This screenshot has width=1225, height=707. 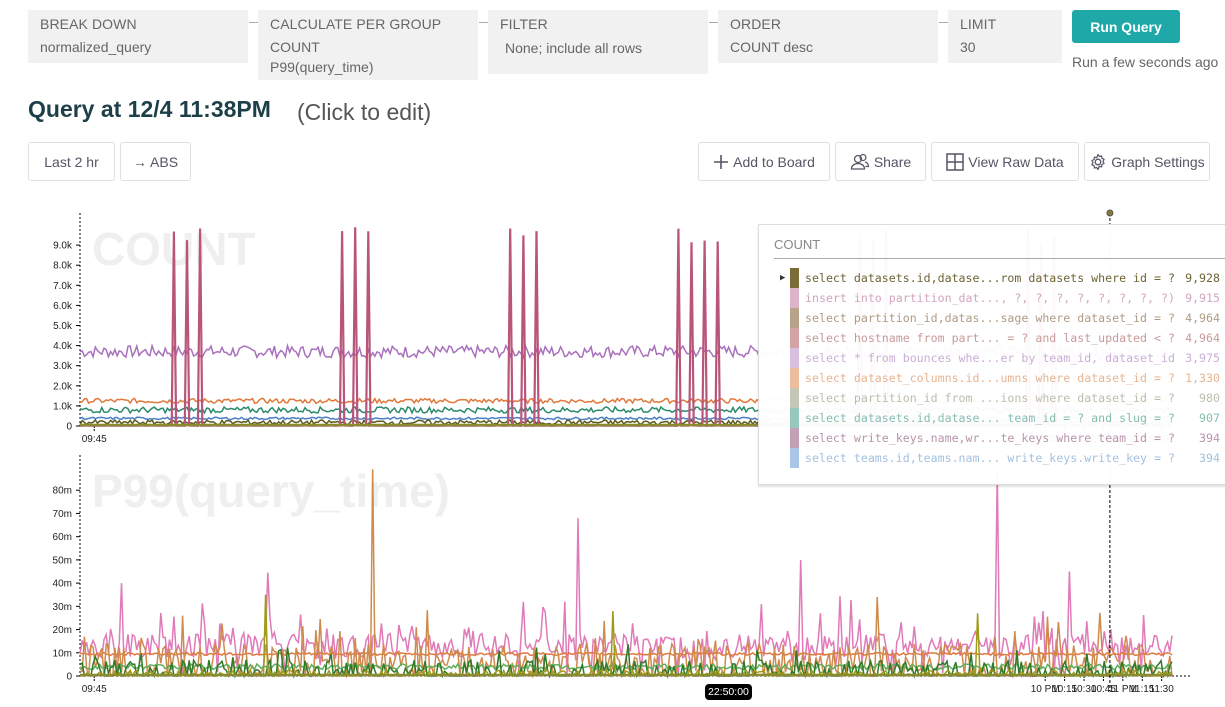 What do you see at coordinates (155, 161) in the screenshot?
I see `abs-toggle-button: → ABS` at bounding box center [155, 161].